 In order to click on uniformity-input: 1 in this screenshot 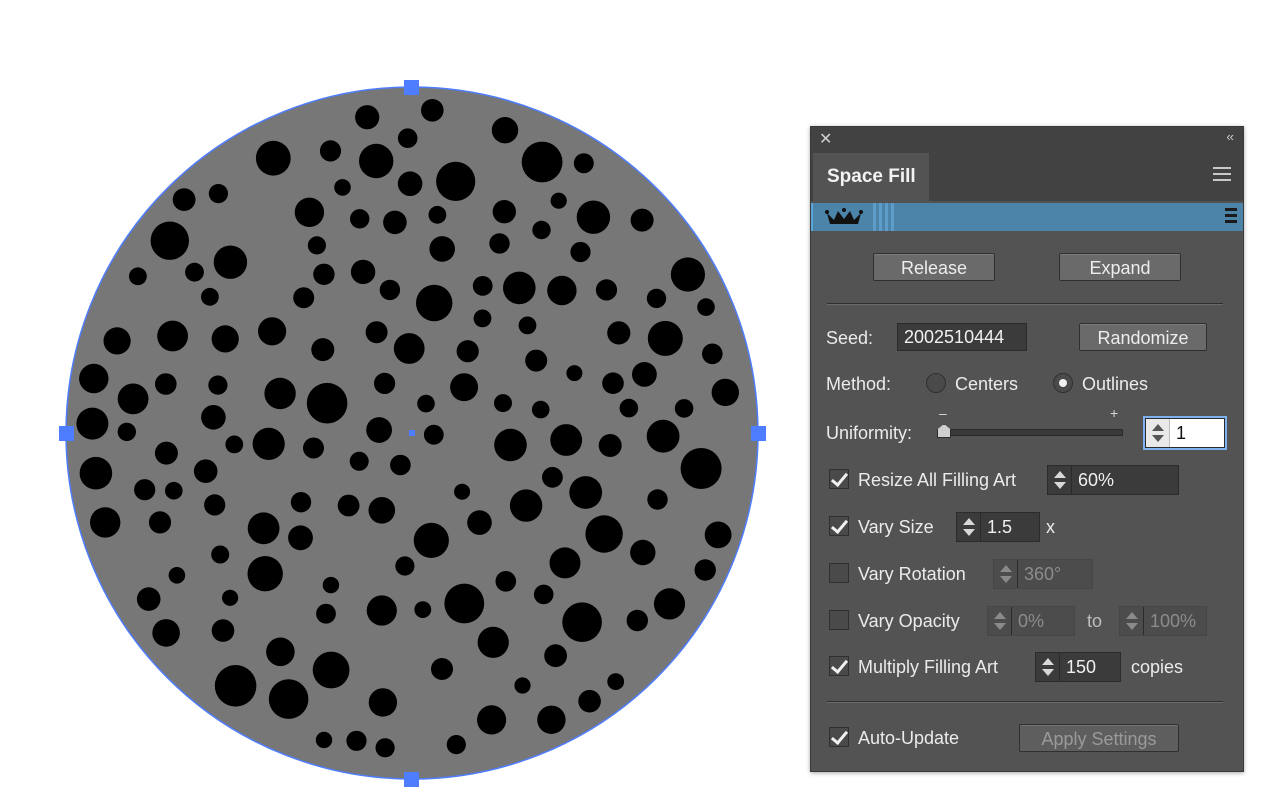, I will do `click(1185, 433)`.